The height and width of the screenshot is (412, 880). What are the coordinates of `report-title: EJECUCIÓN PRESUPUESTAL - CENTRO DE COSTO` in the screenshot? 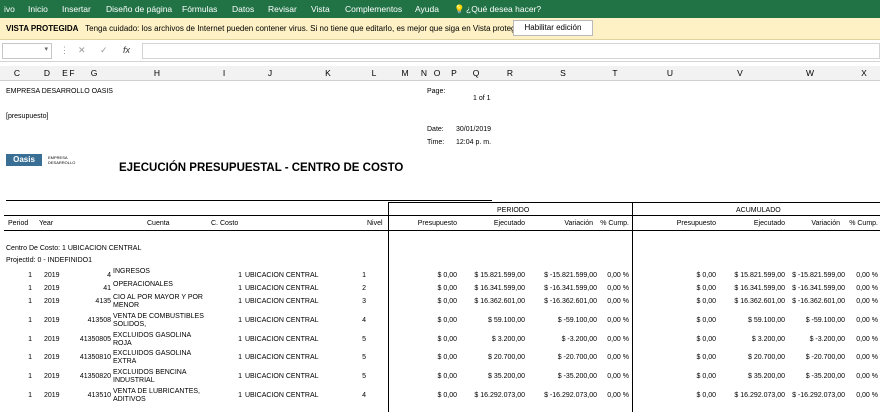 It's located at (261, 168).